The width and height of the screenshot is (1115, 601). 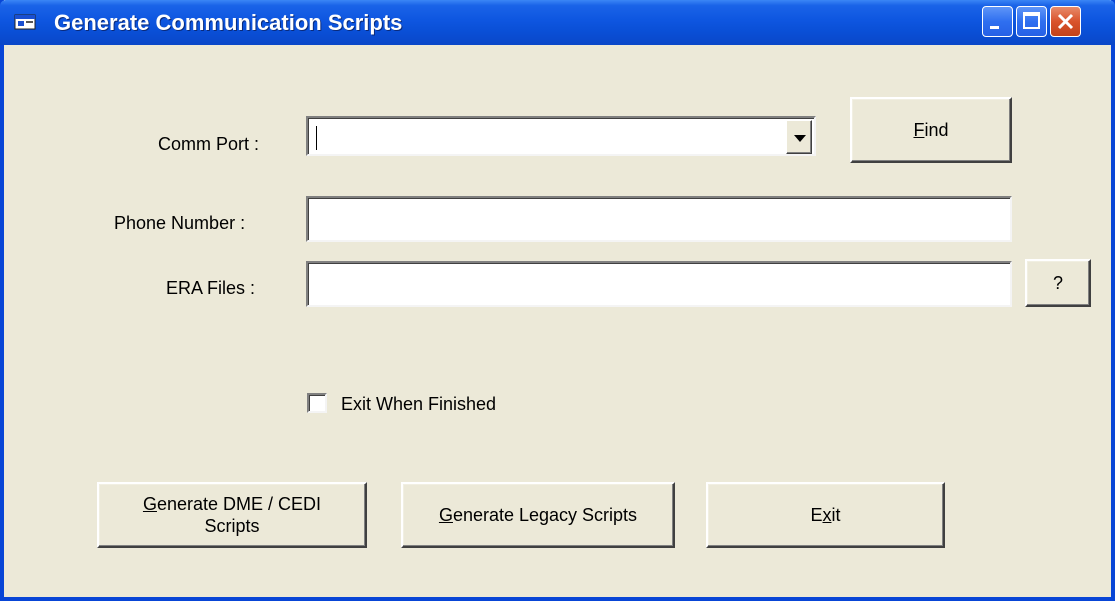 I want to click on comm-port-dropdown, so click(x=561, y=136).